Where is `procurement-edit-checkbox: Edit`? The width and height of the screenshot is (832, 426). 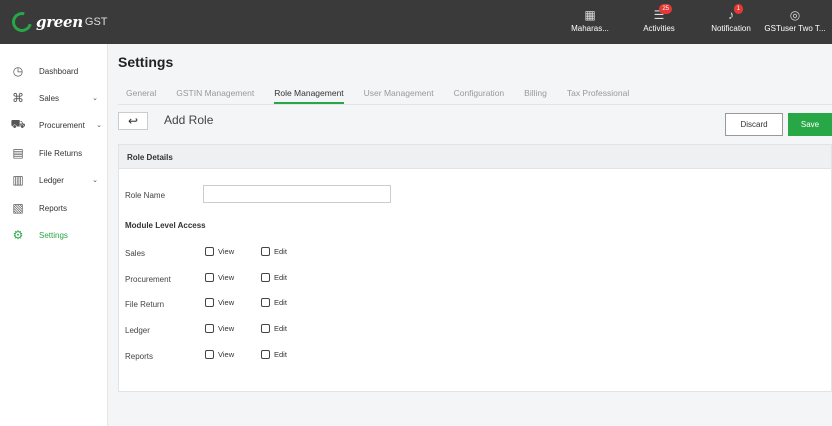 procurement-edit-checkbox: Edit is located at coordinates (274, 277).